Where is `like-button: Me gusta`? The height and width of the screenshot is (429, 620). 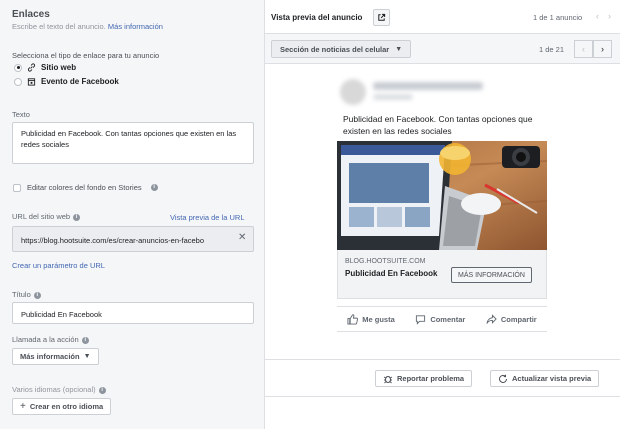
like-button: Me gusta is located at coordinates (371, 319).